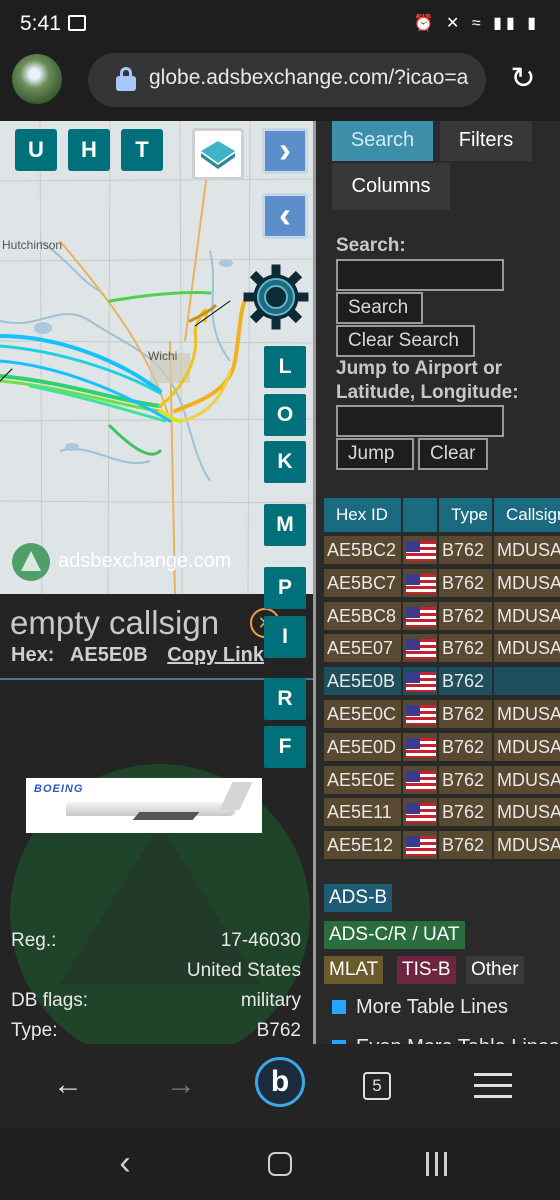  Describe the element at coordinates (278, 1030) in the screenshot. I see `detail-value: B762` at that location.